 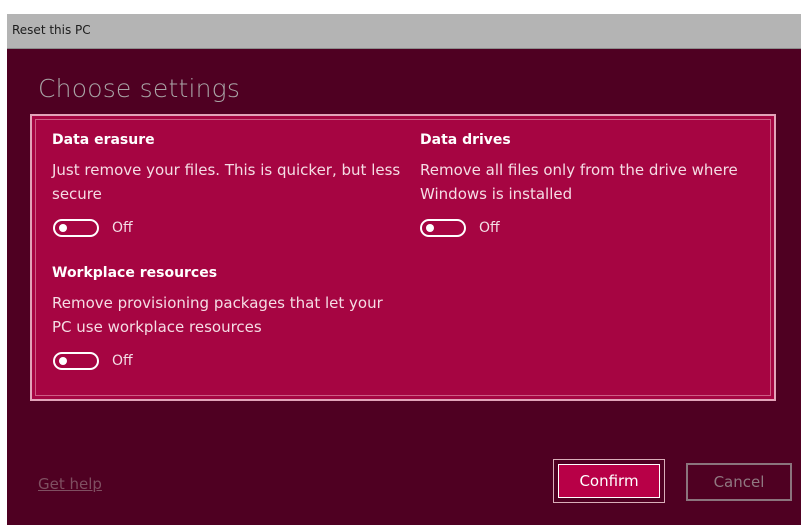 I want to click on toggle-row-data-drives: Off, so click(x=460, y=228).